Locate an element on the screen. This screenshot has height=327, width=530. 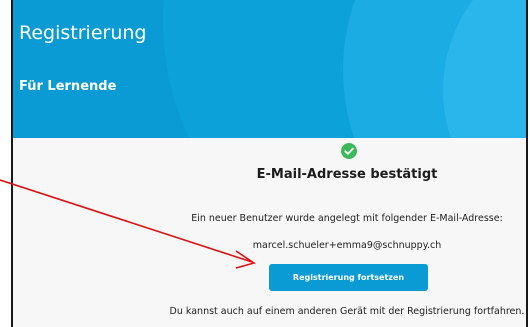
page-subtitle: Für Lernende is located at coordinates (68, 86).